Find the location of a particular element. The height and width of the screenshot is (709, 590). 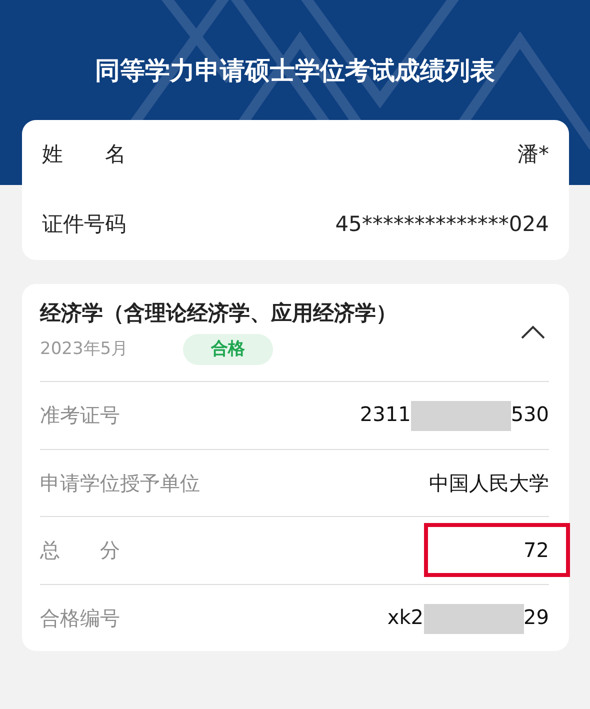

subject-name: 经济学（含理论经济学、应用经济学） is located at coordinates (218, 313).